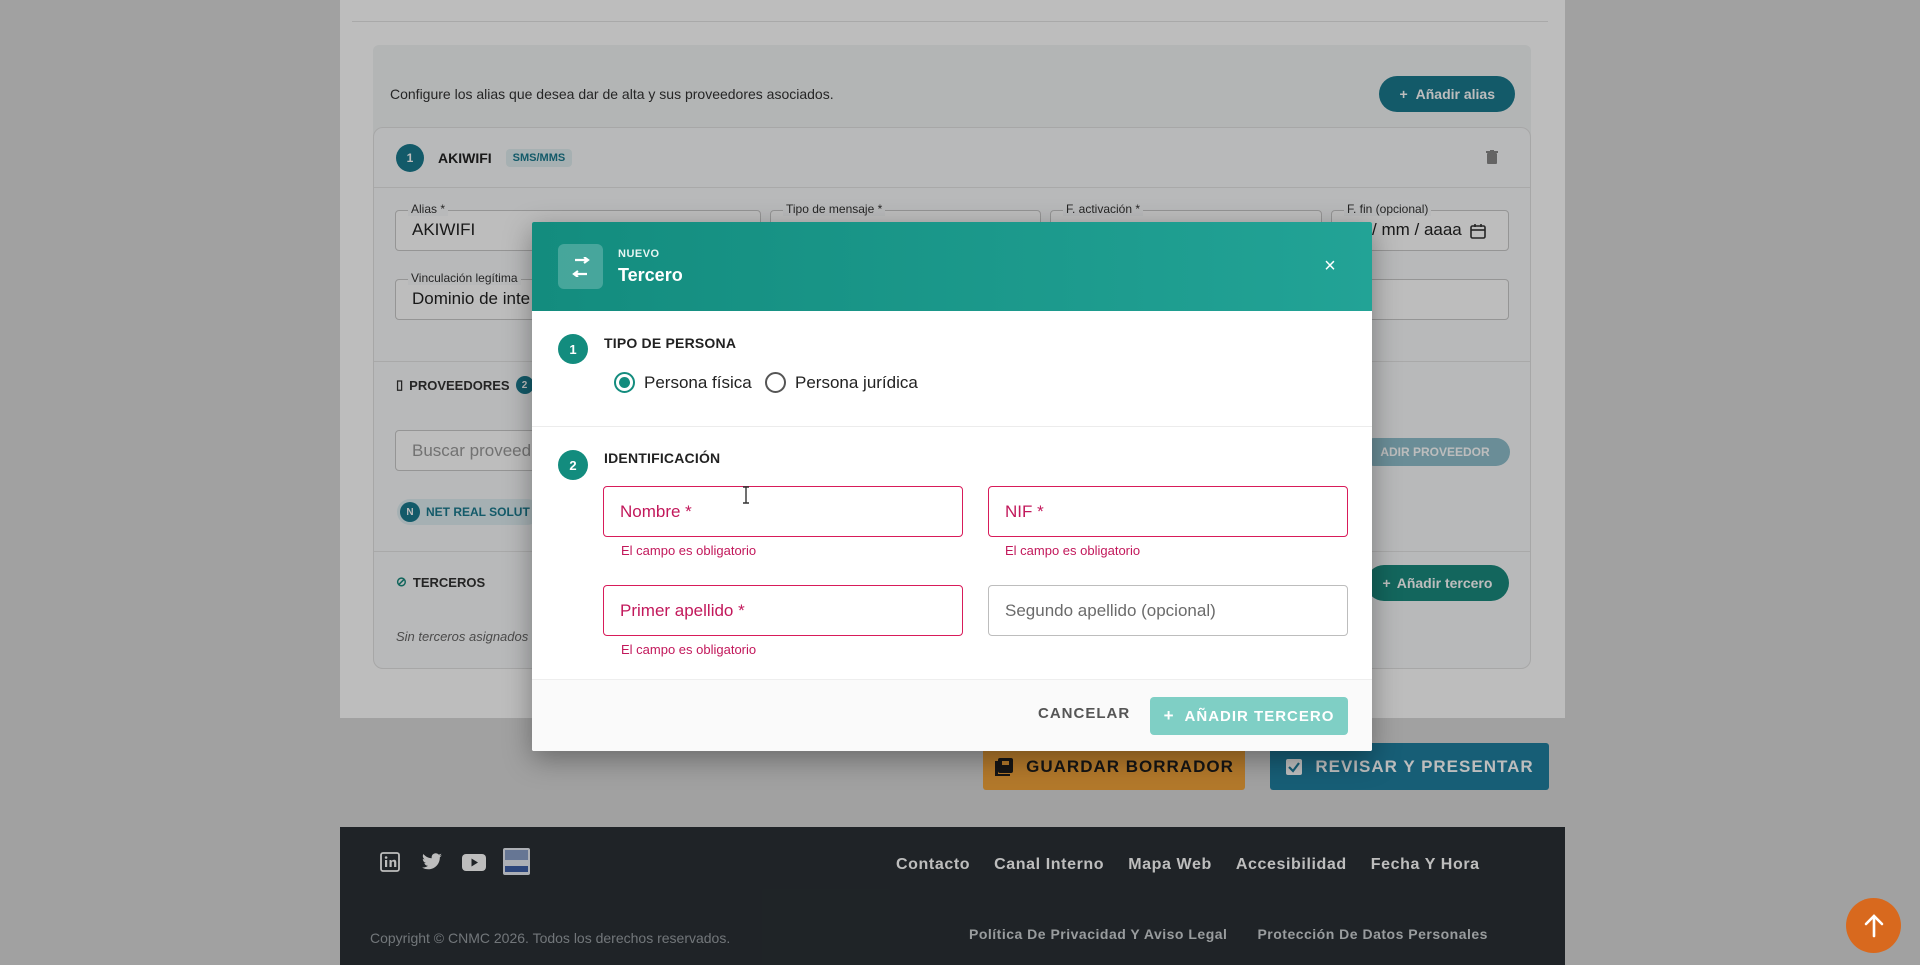 Image resolution: width=1920 pixels, height=965 pixels. What do you see at coordinates (1169, 715) in the screenshot?
I see `plus-icon: +` at bounding box center [1169, 715].